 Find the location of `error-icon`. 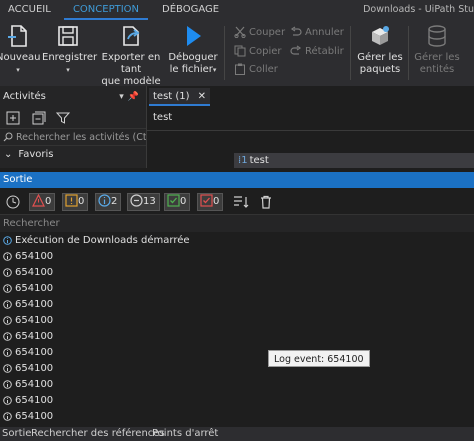

error-icon is located at coordinates (38, 200).